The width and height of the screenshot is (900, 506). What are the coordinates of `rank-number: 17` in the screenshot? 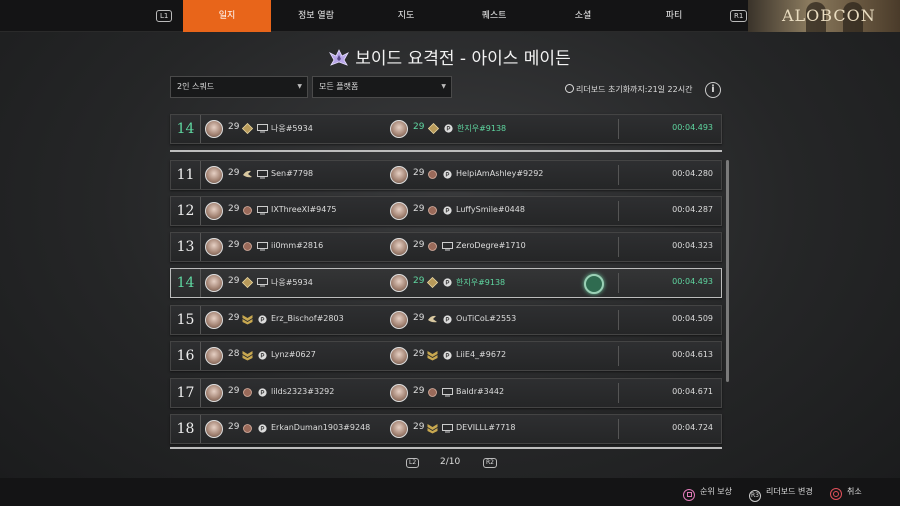 It's located at (186, 393).